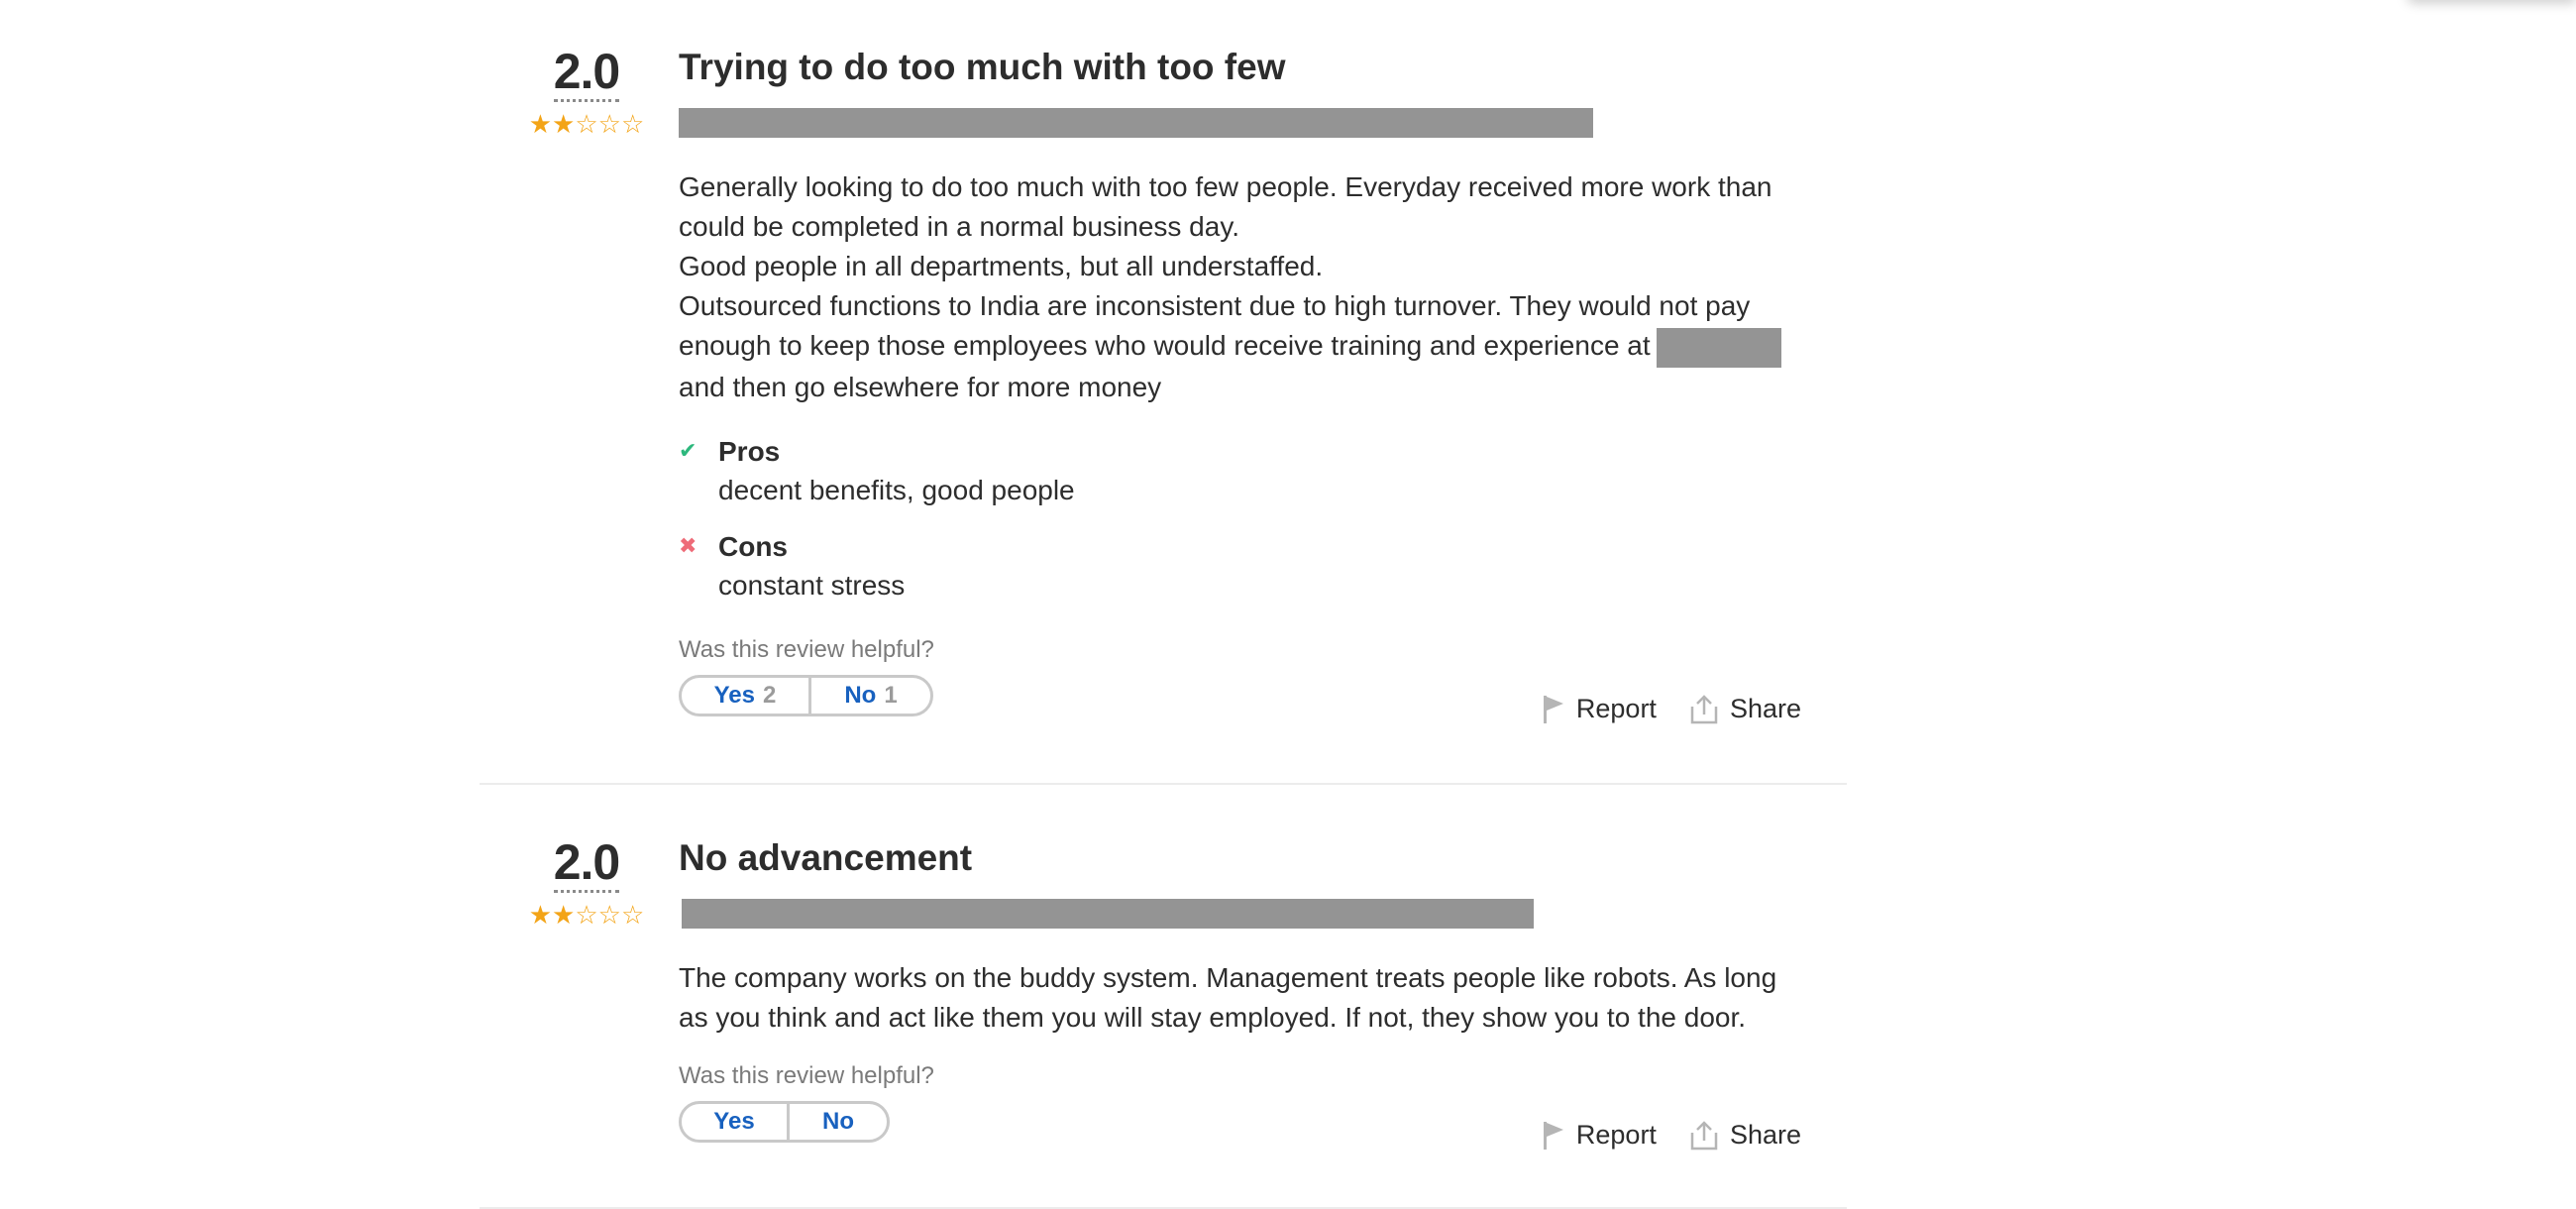 Image resolution: width=2576 pixels, height=1209 pixels. Describe the element at coordinates (688, 450) in the screenshot. I see `check-icon: ✔` at that location.